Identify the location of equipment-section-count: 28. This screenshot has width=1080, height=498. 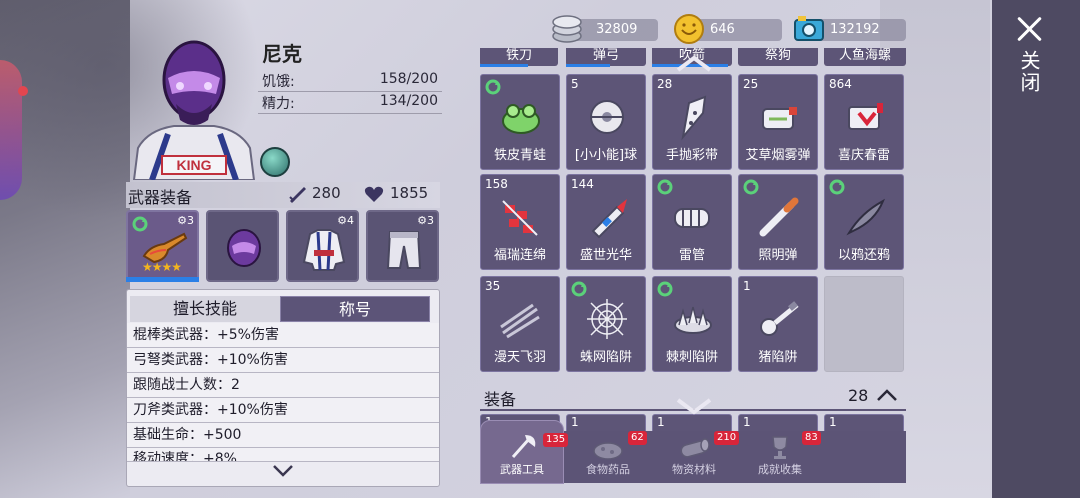
(858, 395).